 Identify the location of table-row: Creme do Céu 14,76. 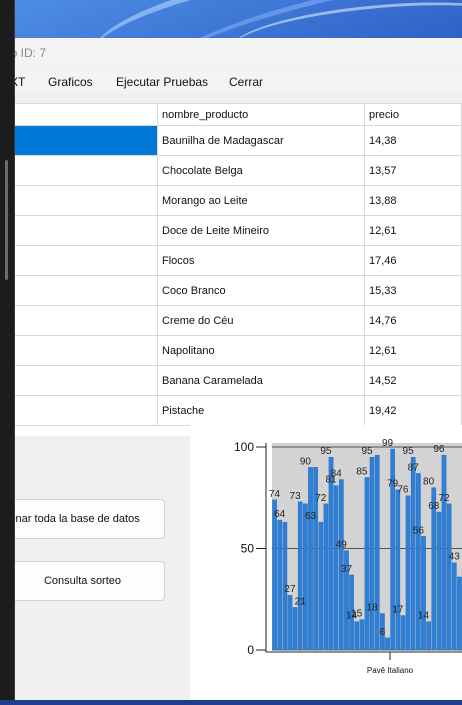
(231, 321).